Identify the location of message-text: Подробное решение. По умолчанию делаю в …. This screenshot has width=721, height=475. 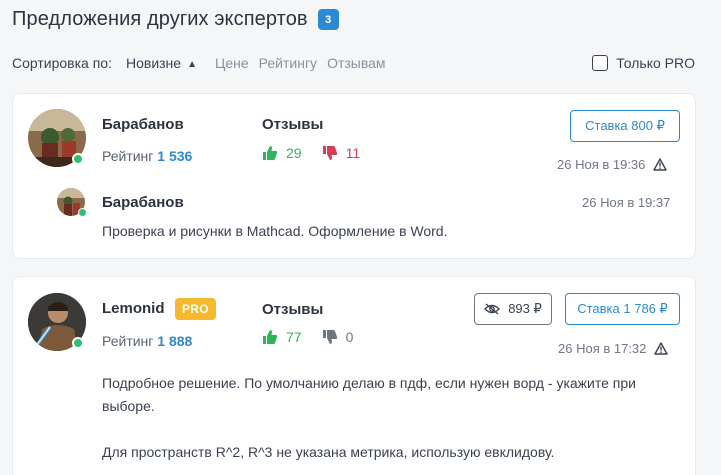
(369, 383).